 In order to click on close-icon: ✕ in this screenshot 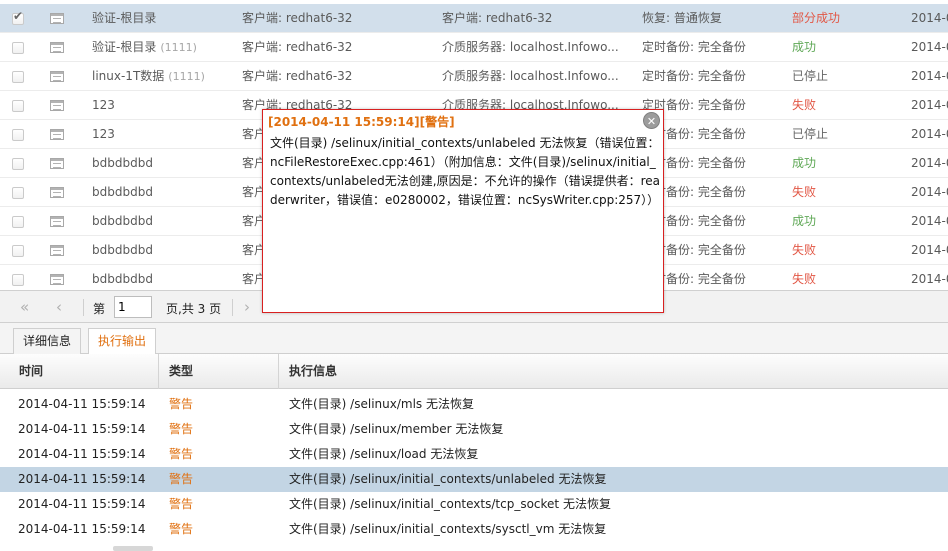, I will do `click(651, 120)`.